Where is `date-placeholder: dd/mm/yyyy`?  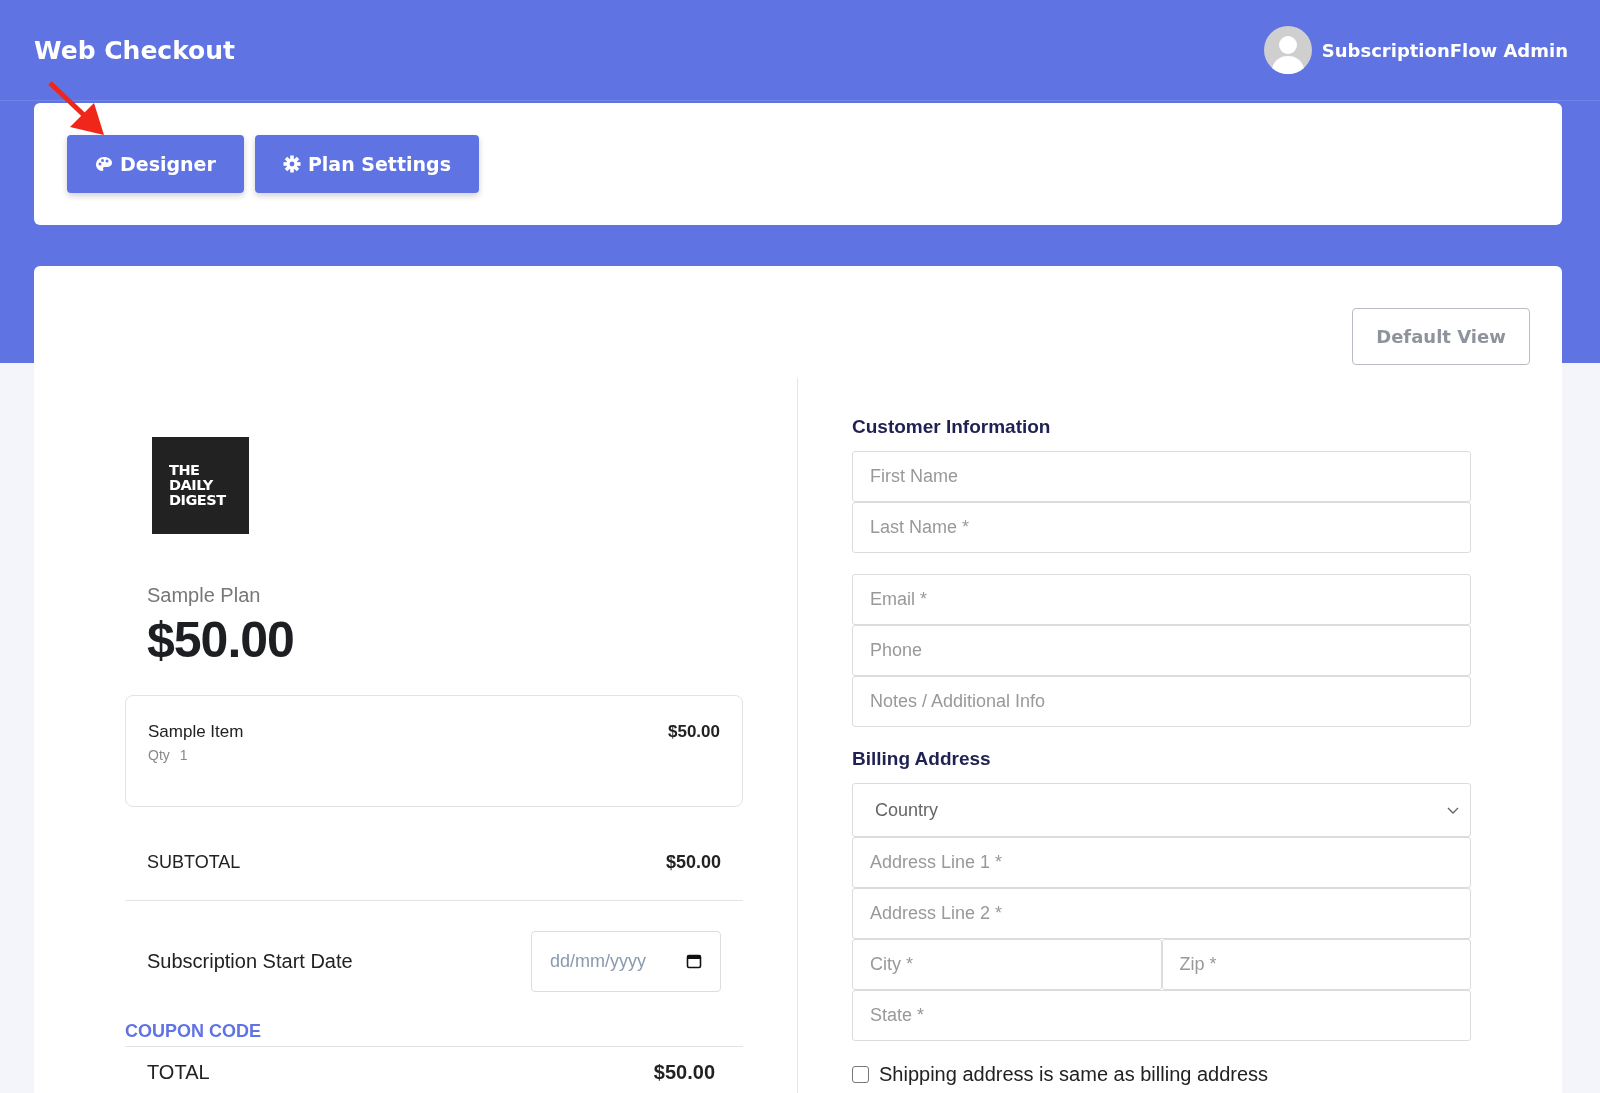 date-placeholder: dd/mm/yyyy is located at coordinates (598, 961).